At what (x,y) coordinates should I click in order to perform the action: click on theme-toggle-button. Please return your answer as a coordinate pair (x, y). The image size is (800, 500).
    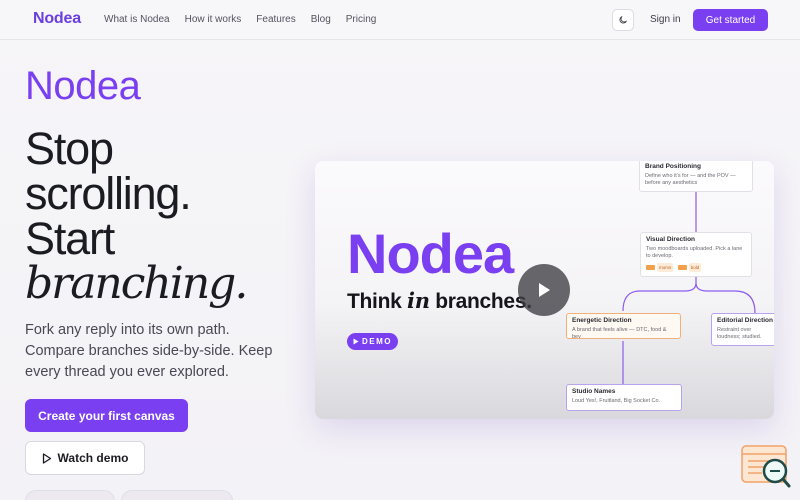
    Looking at the image, I should click on (623, 20).